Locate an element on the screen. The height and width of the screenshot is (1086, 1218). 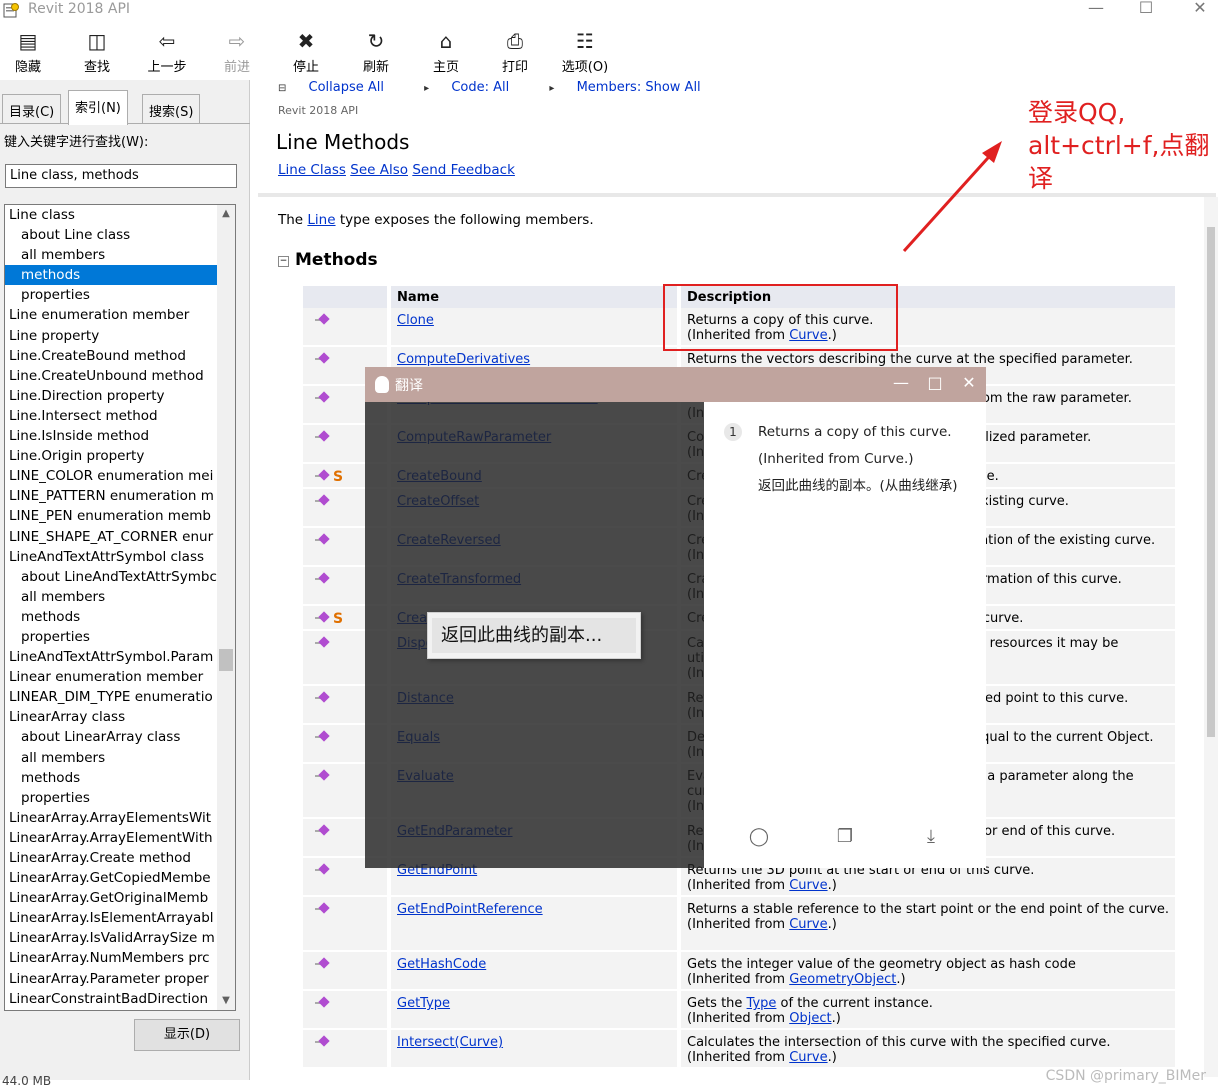
method-name-cell: GetType is located at coordinates (532, 1010).